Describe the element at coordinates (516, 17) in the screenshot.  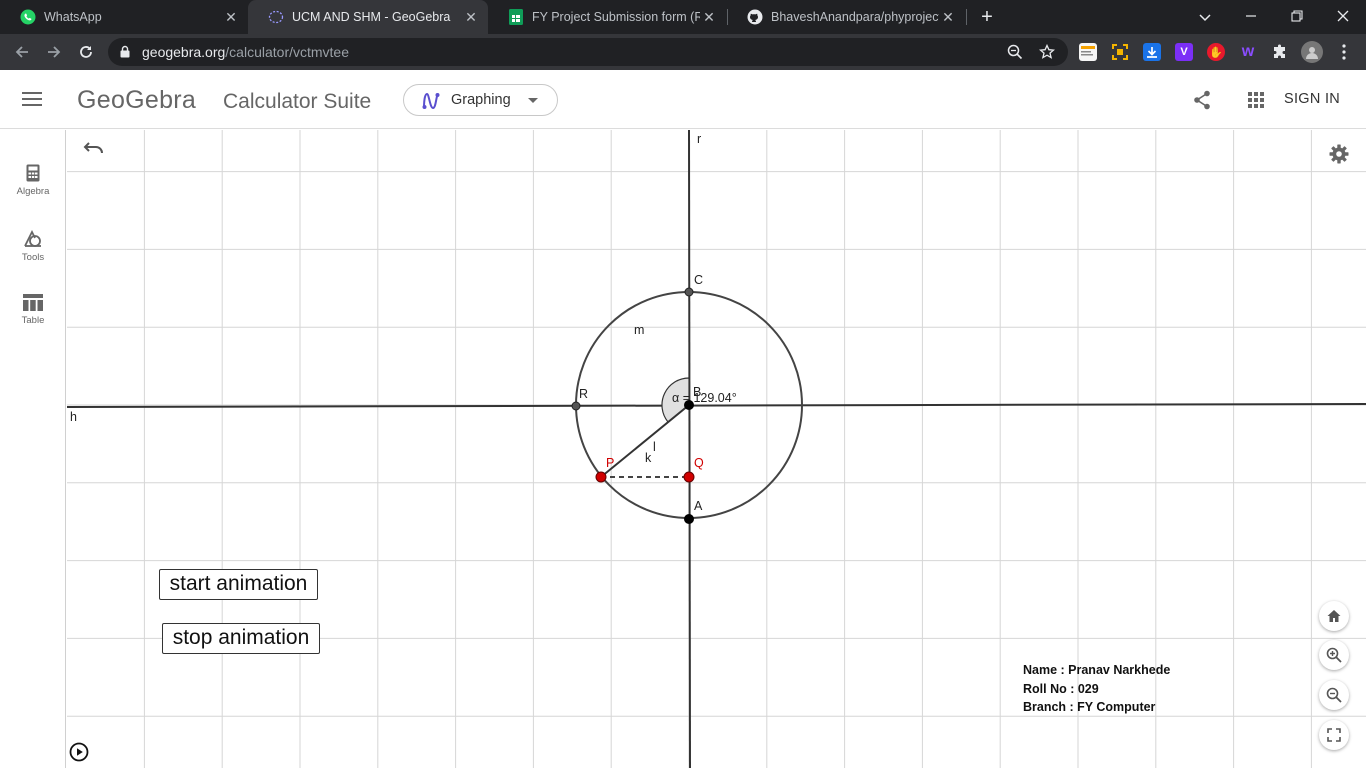
I see `google-sheets-icon` at that location.